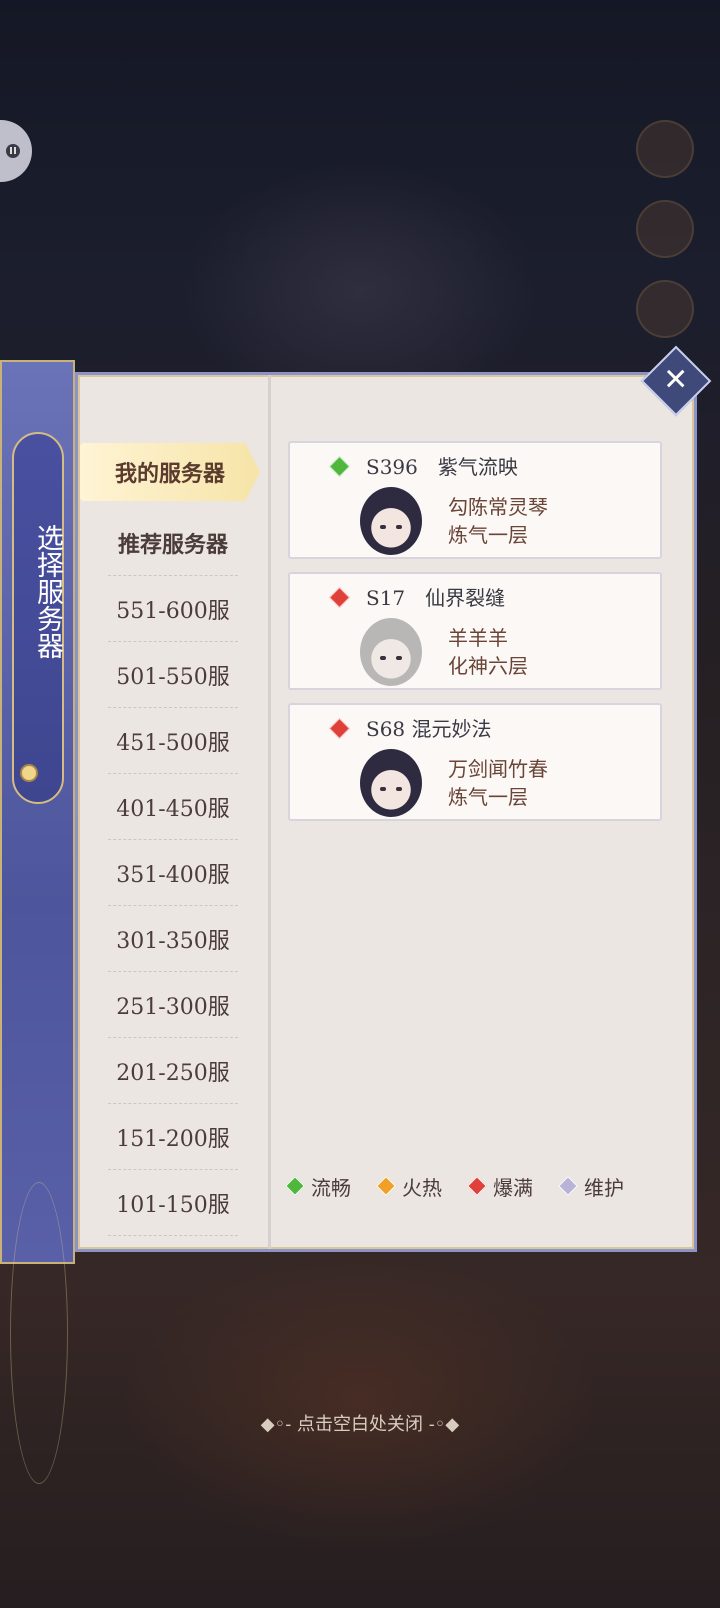  I want to click on tab-range: 301-350服, so click(173, 939).